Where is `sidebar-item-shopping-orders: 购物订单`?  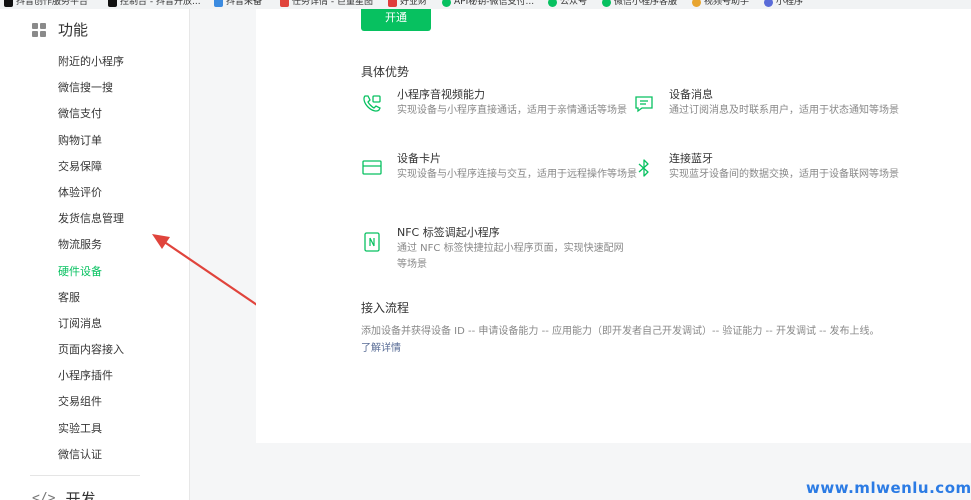 sidebar-item-shopping-orders: 购物订单 is located at coordinates (91, 146).